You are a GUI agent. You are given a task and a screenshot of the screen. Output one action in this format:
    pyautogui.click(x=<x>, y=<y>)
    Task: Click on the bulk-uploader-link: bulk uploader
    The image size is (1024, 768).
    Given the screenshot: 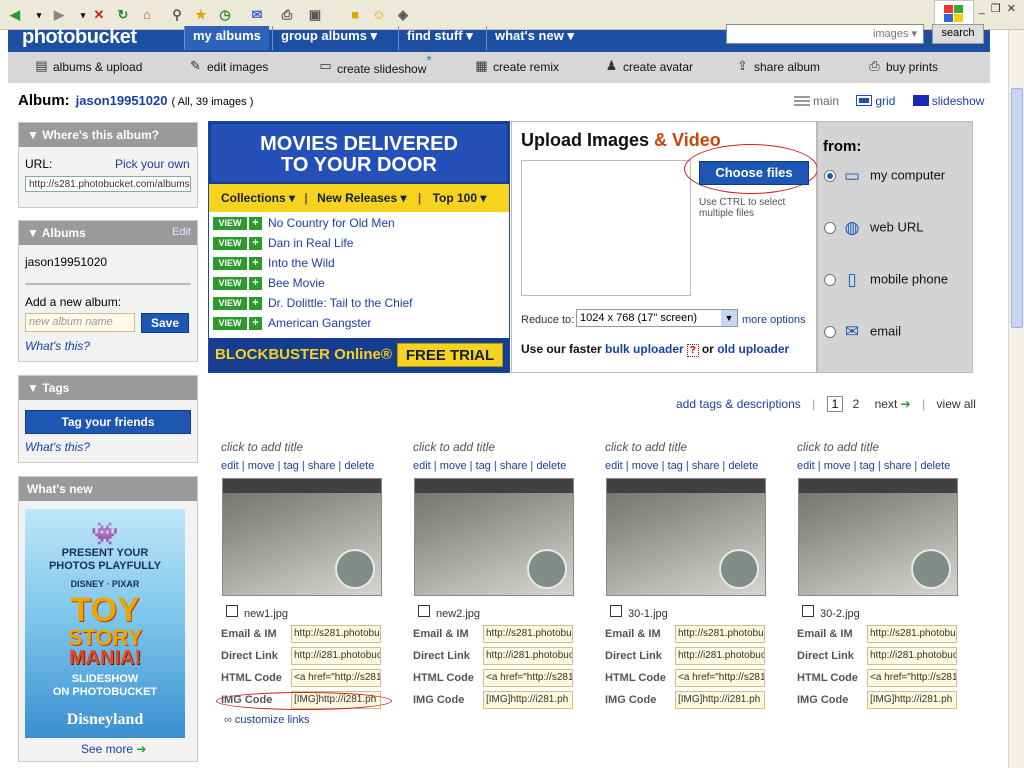 What is the action you would take?
    pyautogui.click(x=644, y=349)
    